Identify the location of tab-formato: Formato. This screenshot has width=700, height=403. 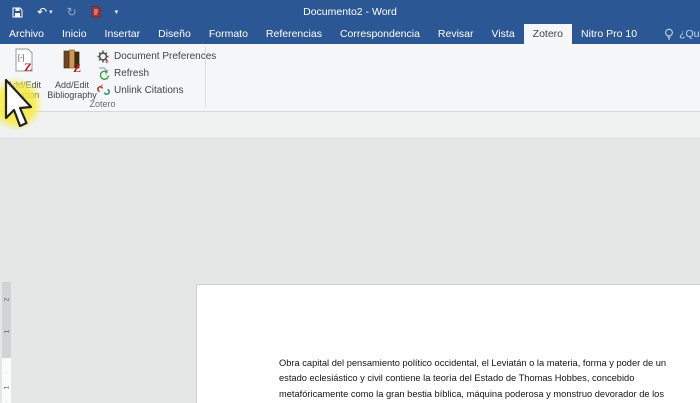
(228, 34).